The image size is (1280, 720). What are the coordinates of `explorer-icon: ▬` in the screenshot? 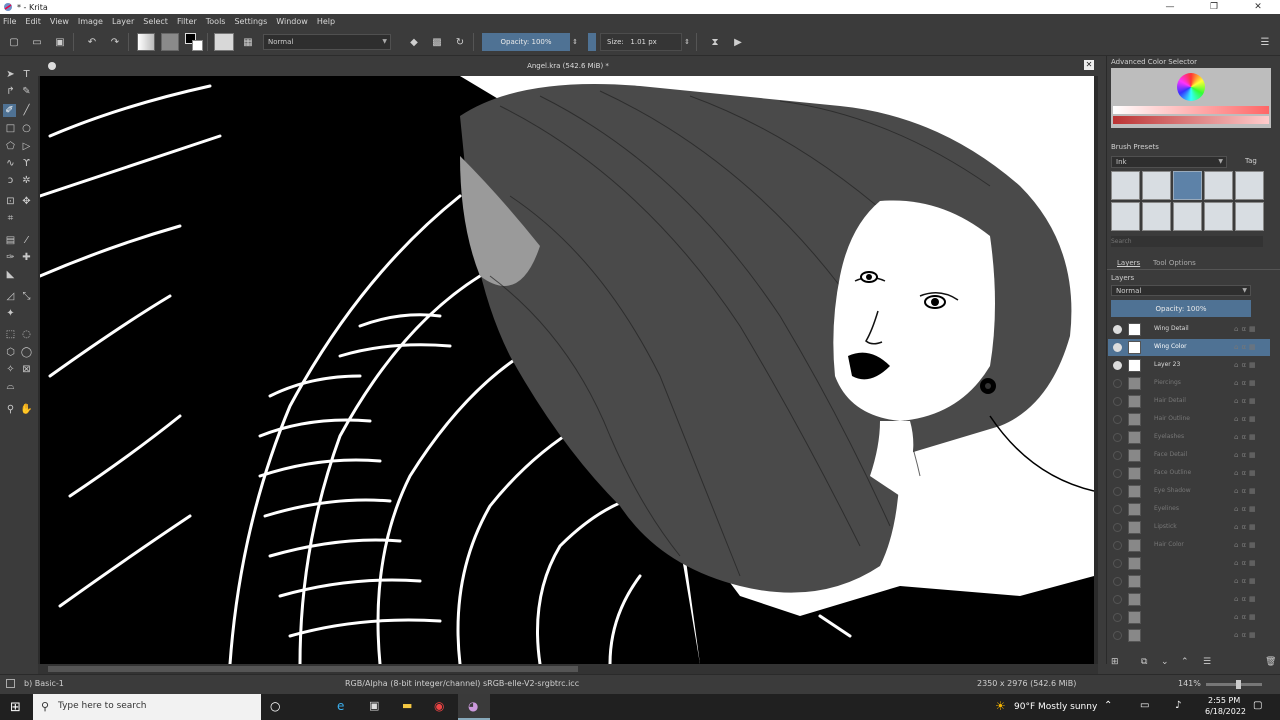 It's located at (407, 705).